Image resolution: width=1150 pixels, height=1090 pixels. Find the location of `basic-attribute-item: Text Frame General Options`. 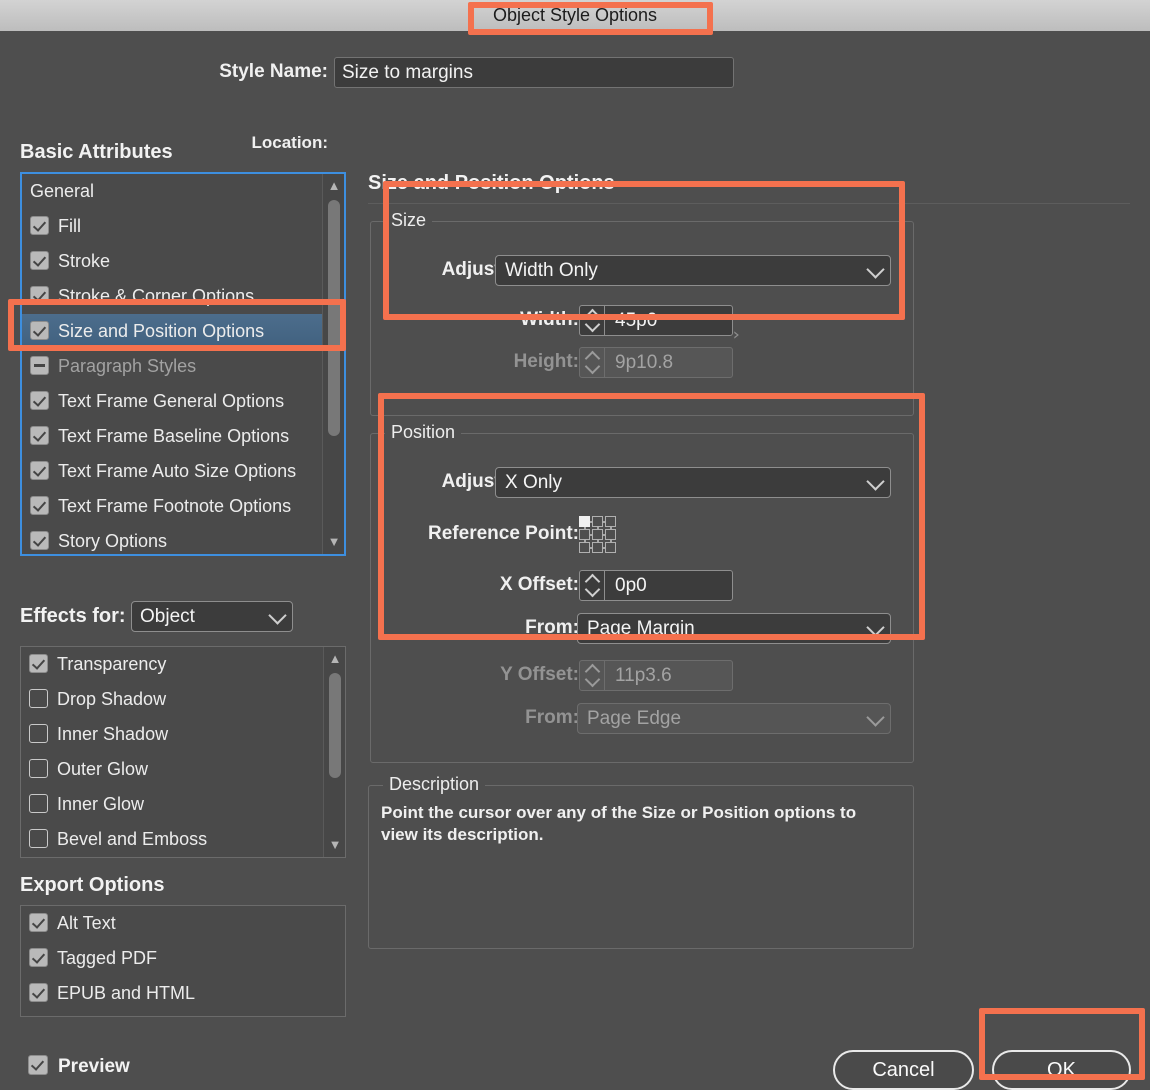

basic-attribute-item: Text Frame General Options is located at coordinates (172, 401).